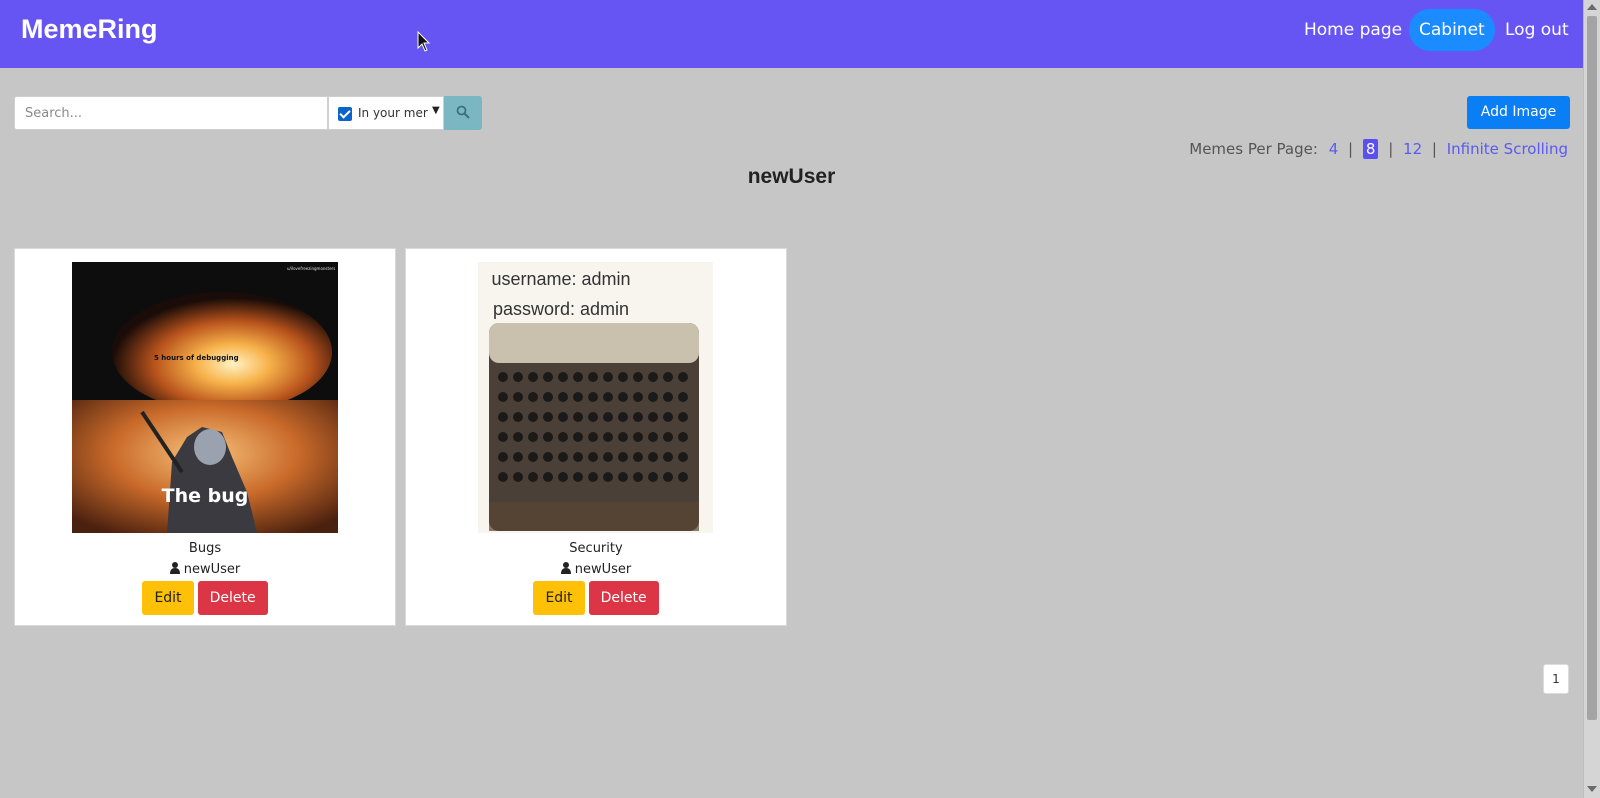 The height and width of the screenshot is (798, 1600). Describe the element at coordinates (311, 268) in the screenshot. I see `meme-watermark: u/ilovefreezingmonsters` at that location.